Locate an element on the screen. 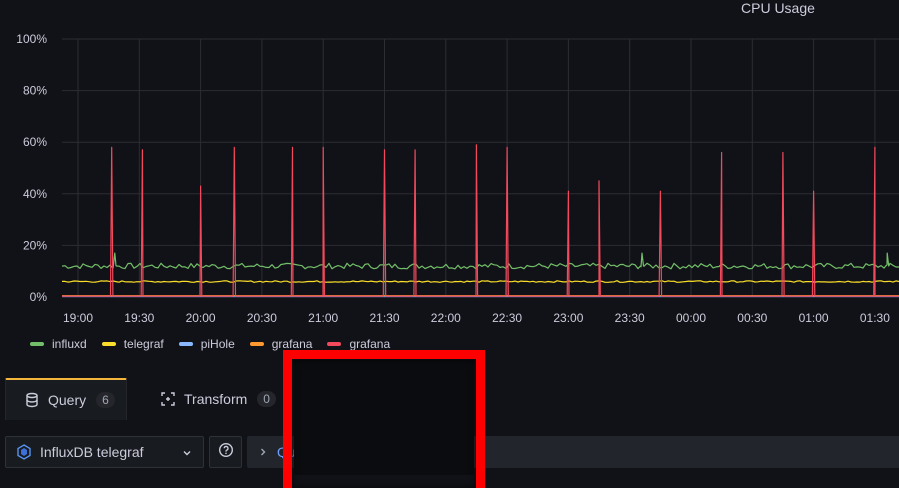 The width and height of the screenshot is (899, 488). tab-transform: Transform 0 is located at coordinates (225, 399).